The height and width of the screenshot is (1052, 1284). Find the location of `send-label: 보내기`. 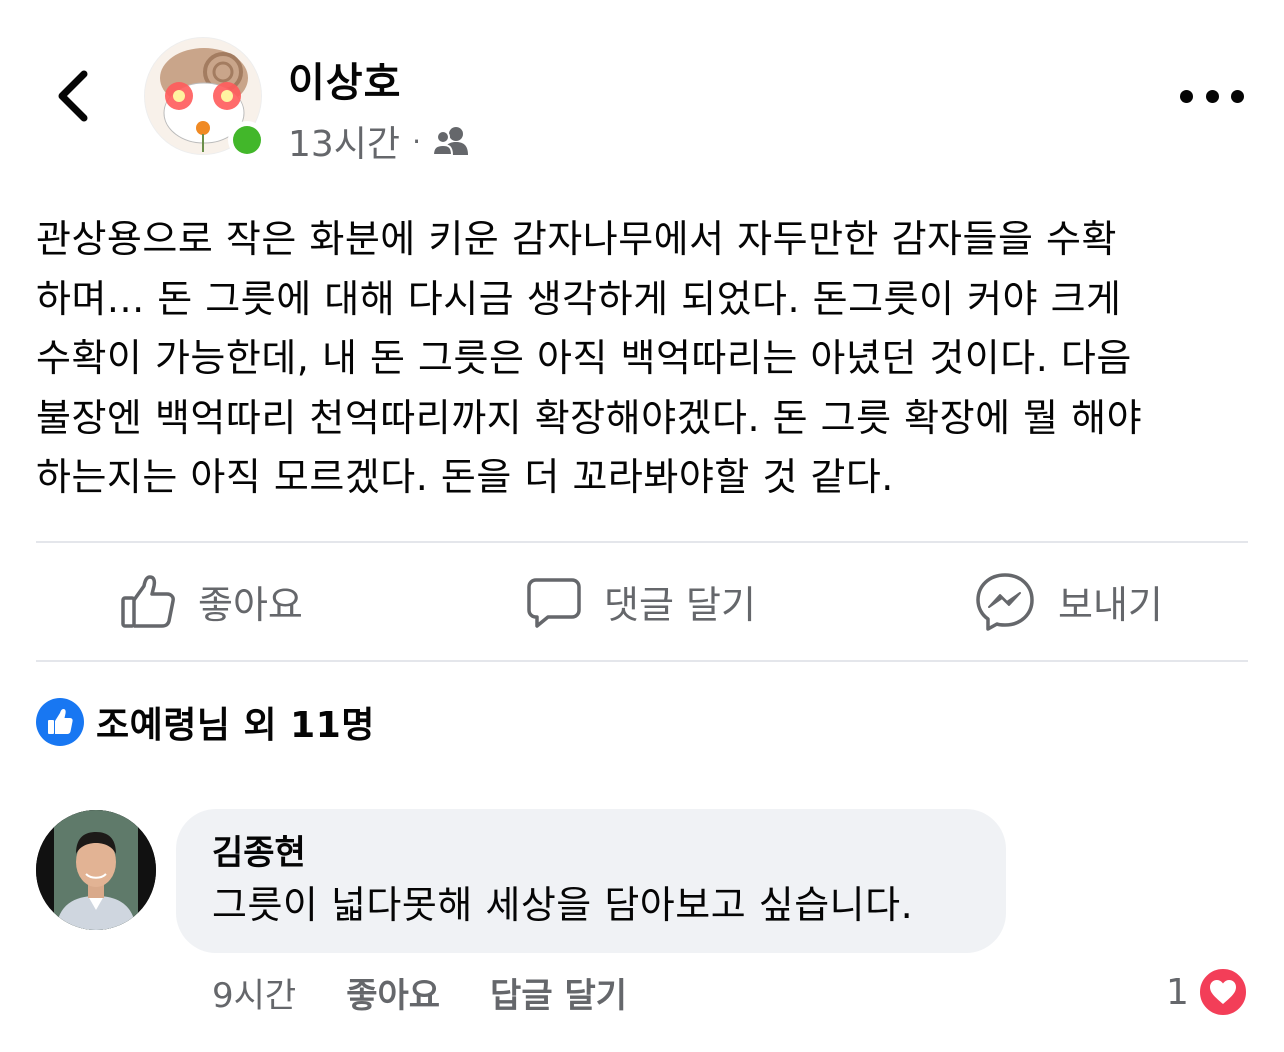

send-label: 보내기 is located at coordinates (1110, 605).